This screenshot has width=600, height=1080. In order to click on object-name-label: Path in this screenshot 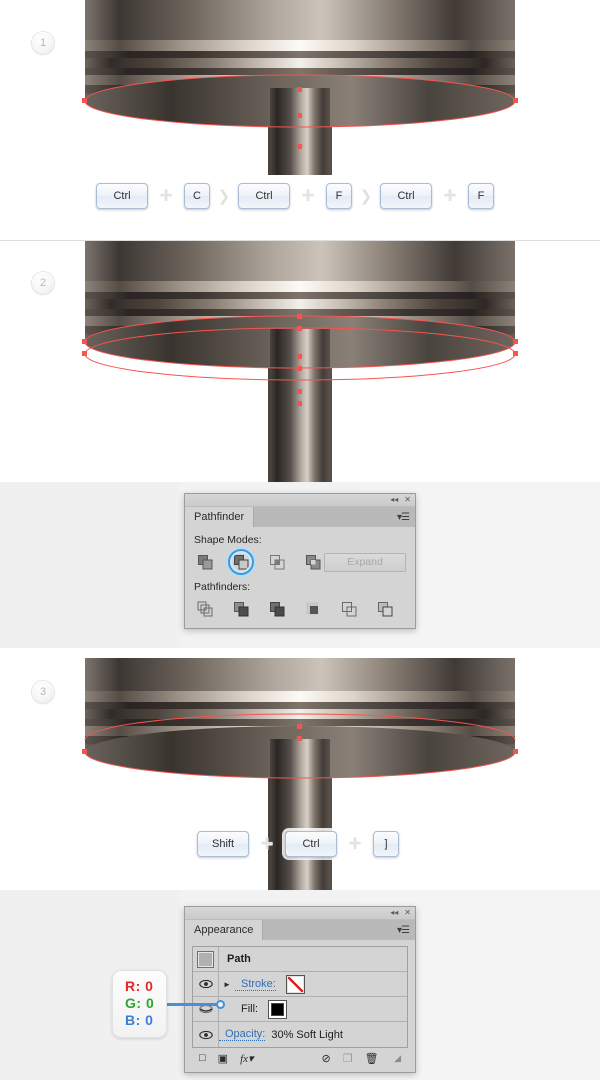, I will do `click(239, 959)`.